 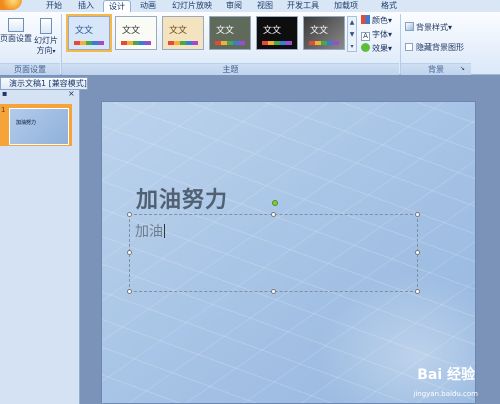 I want to click on body-textbox: 加油, so click(x=273, y=253).